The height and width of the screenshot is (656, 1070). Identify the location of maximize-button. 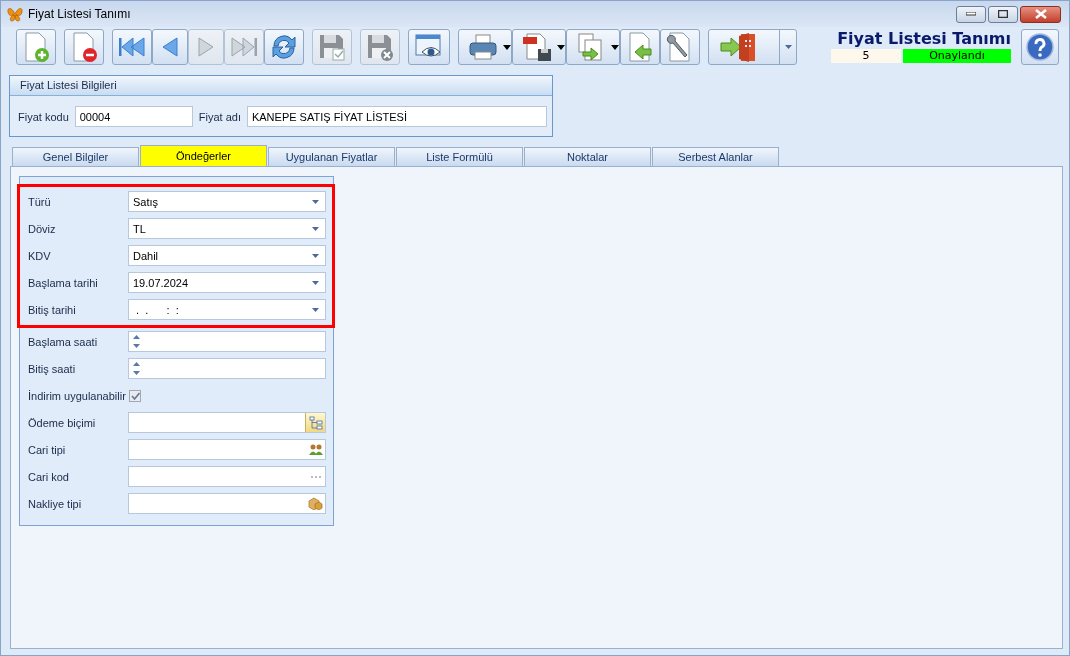
(1003, 14).